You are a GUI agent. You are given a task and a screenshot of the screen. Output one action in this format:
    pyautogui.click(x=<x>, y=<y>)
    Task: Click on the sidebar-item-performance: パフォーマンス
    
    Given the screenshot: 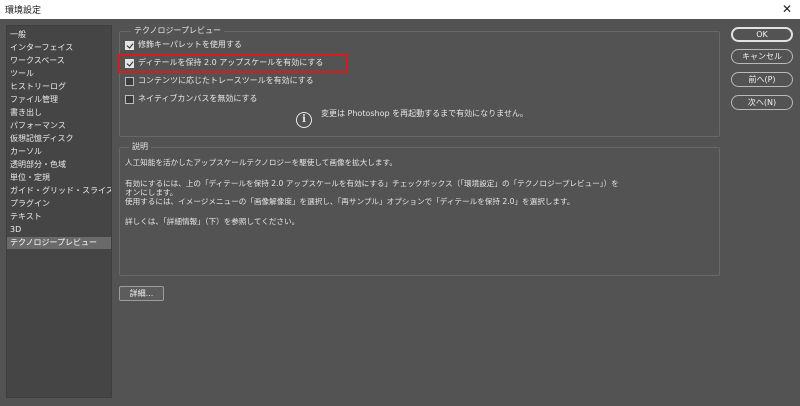 What is the action you would take?
    pyautogui.click(x=59, y=126)
    